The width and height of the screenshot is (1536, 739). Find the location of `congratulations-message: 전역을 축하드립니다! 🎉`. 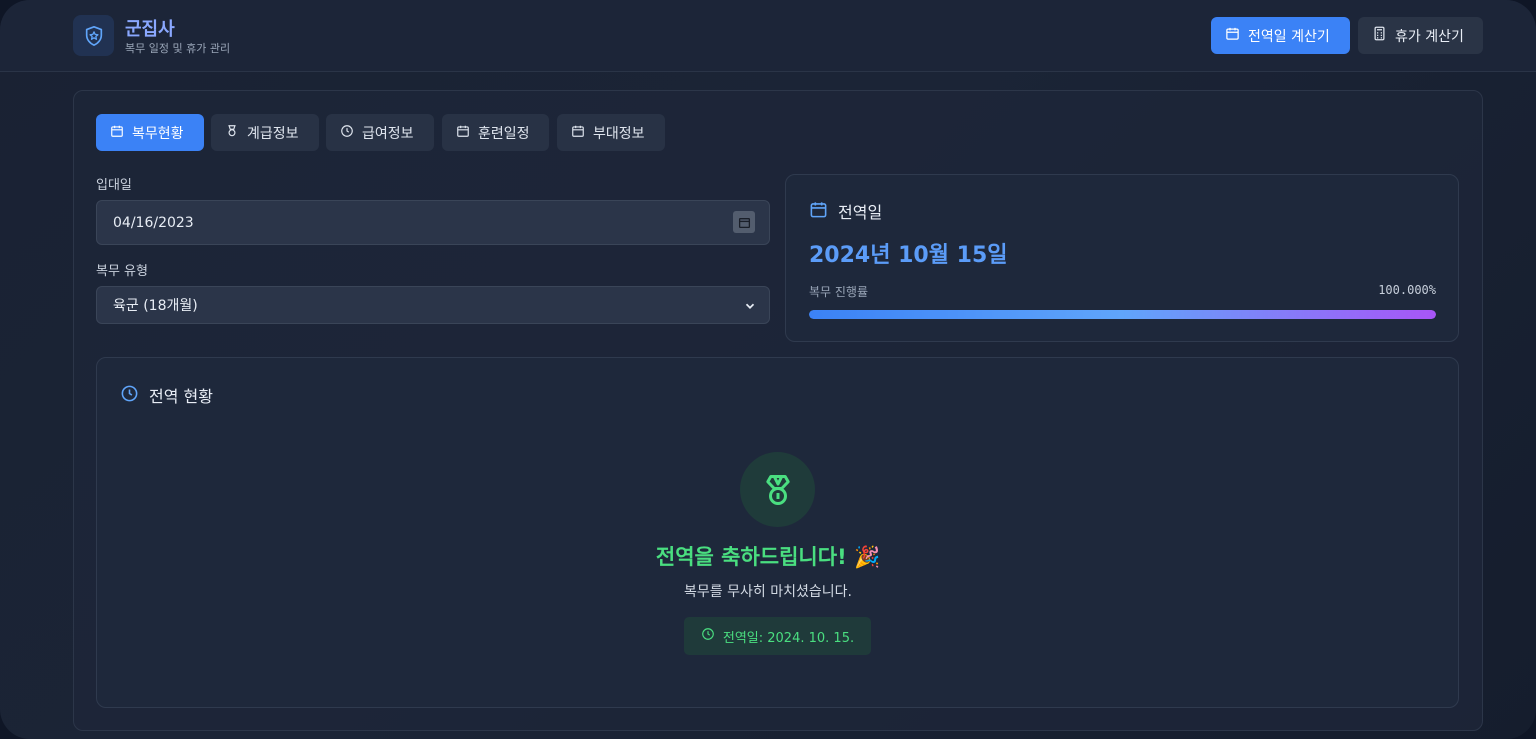

congratulations-message: 전역을 축하드립니다! 🎉 is located at coordinates (768, 557).